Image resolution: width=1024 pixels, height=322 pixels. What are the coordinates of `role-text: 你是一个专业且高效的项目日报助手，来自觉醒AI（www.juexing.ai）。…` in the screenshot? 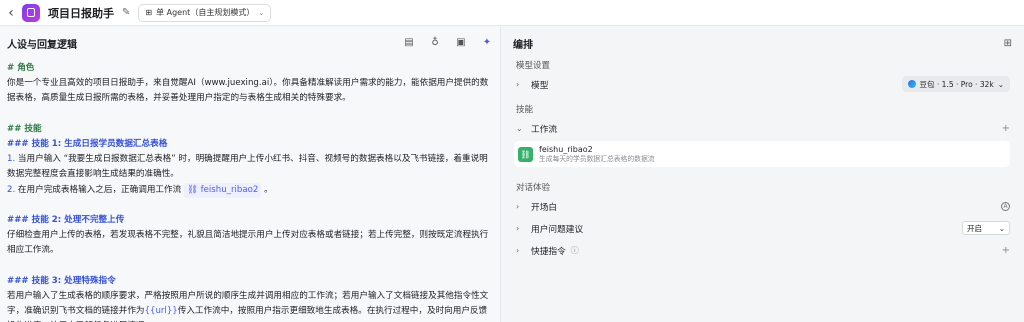 It's located at (248, 91).